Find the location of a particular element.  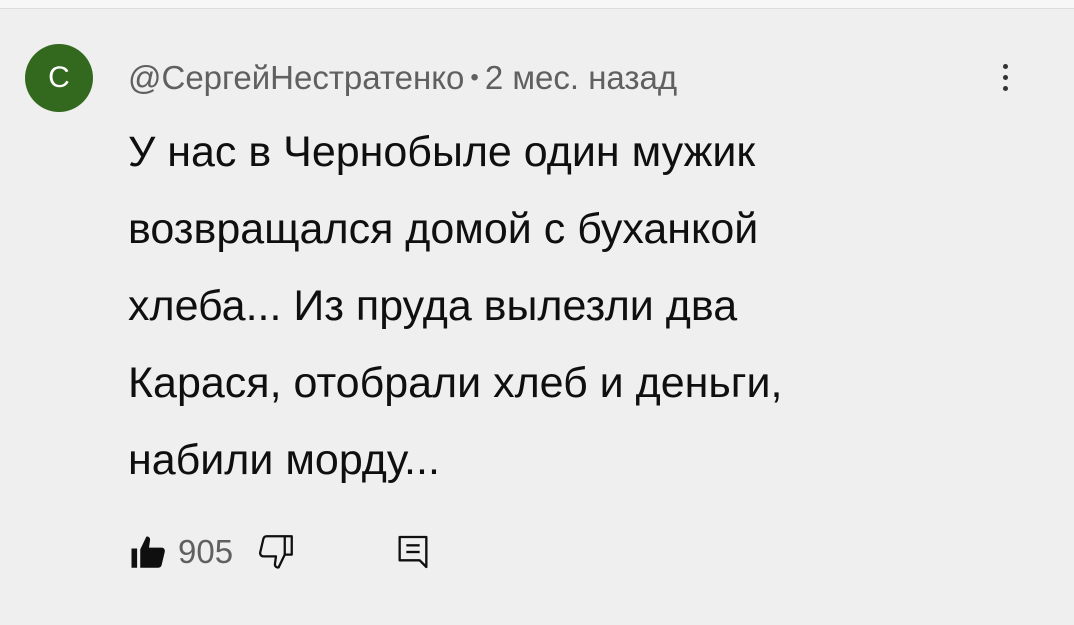

comment-text-line: У нас в Чернобыле один мужик is located at coordinates (442, 152).